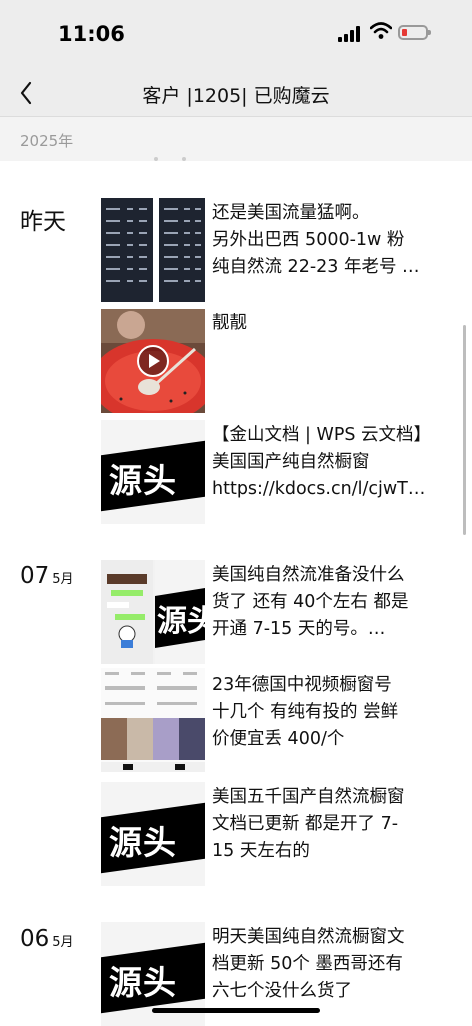 The height and width of the screenshot is (1026, 472). I want to click on caption-line: 文档已更新 都是开了 7-, so click(305, 824).